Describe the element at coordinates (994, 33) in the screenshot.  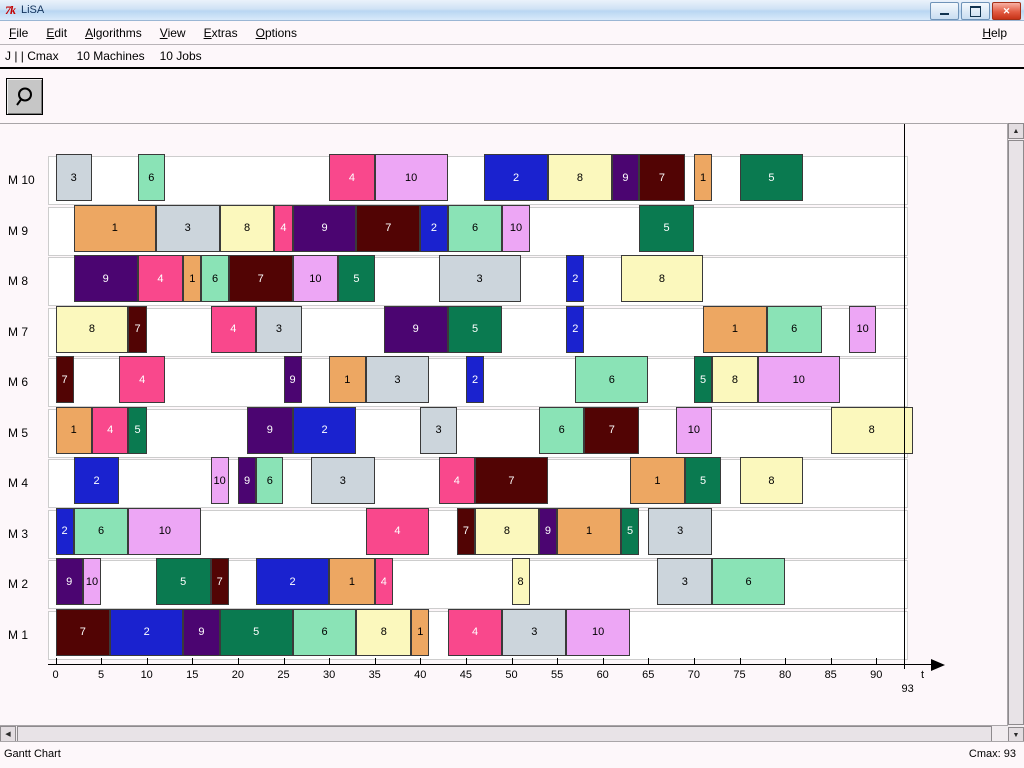
I see `menu-help: Help` at that location.